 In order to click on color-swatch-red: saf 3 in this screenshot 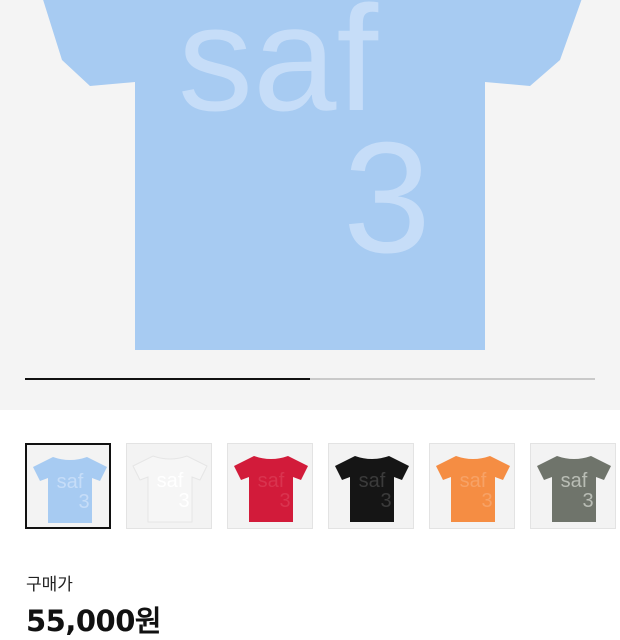, I will do `click(270, 486)`.